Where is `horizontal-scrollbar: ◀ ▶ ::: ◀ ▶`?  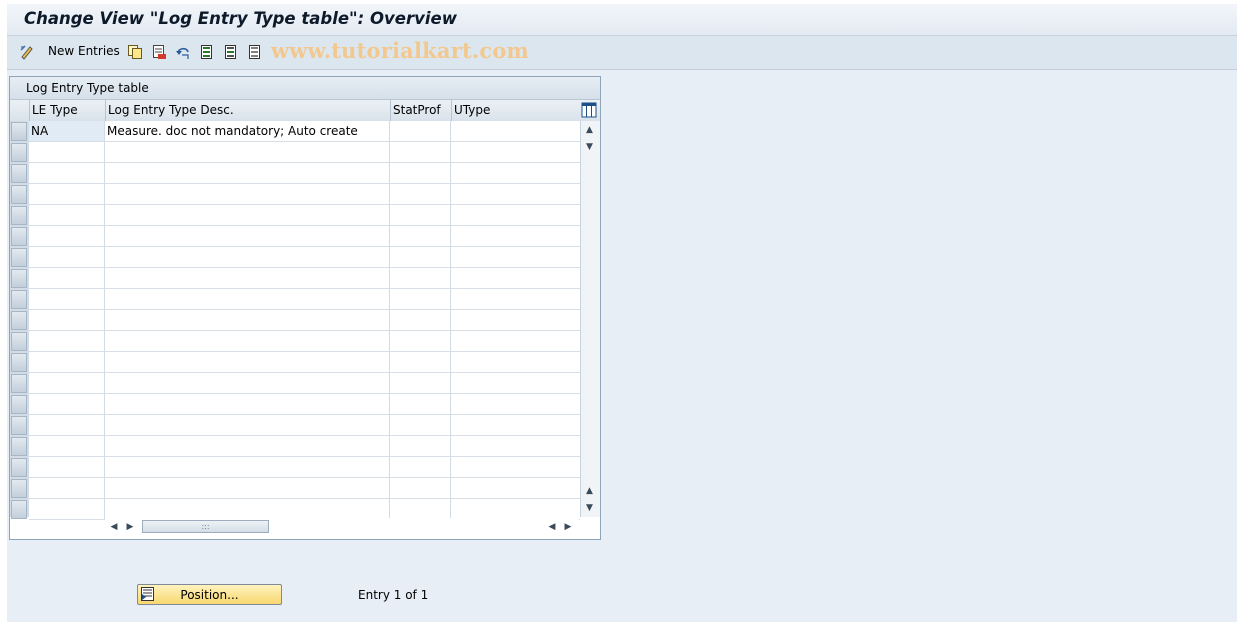 horizontal-scrollbar: ◀ ▶ ::: ◀ ▶ is located at coordinates (342, 527).